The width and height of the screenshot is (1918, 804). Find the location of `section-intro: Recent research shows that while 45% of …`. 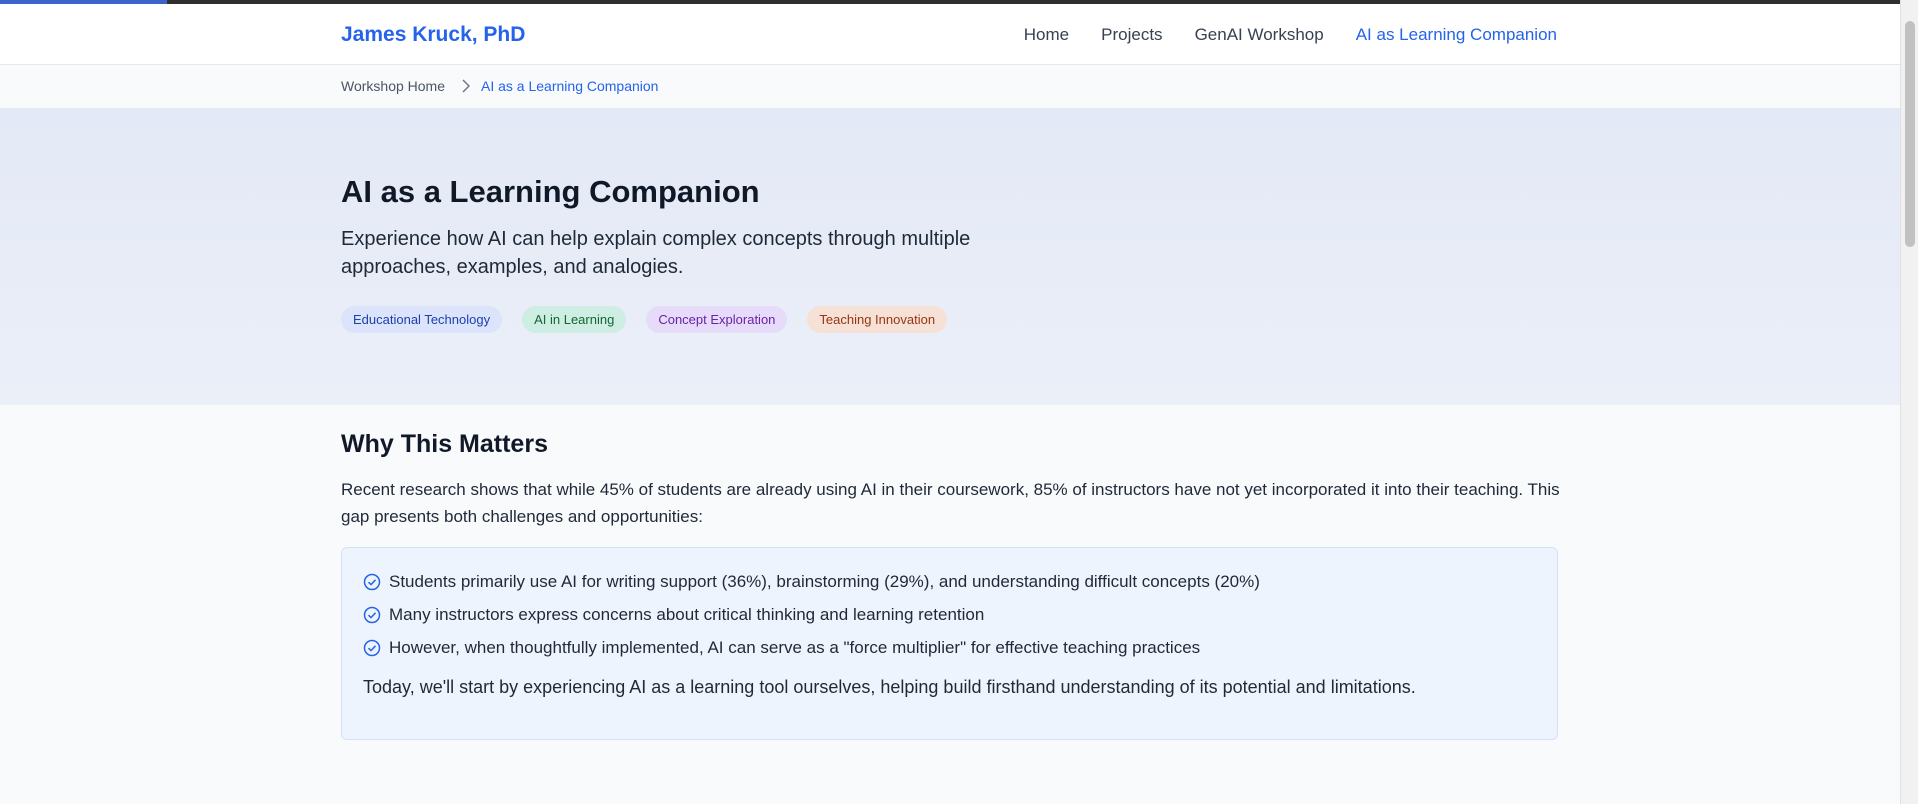

section-intro: Recent research shows that while 45% of … is located at coordinates (950, 503).